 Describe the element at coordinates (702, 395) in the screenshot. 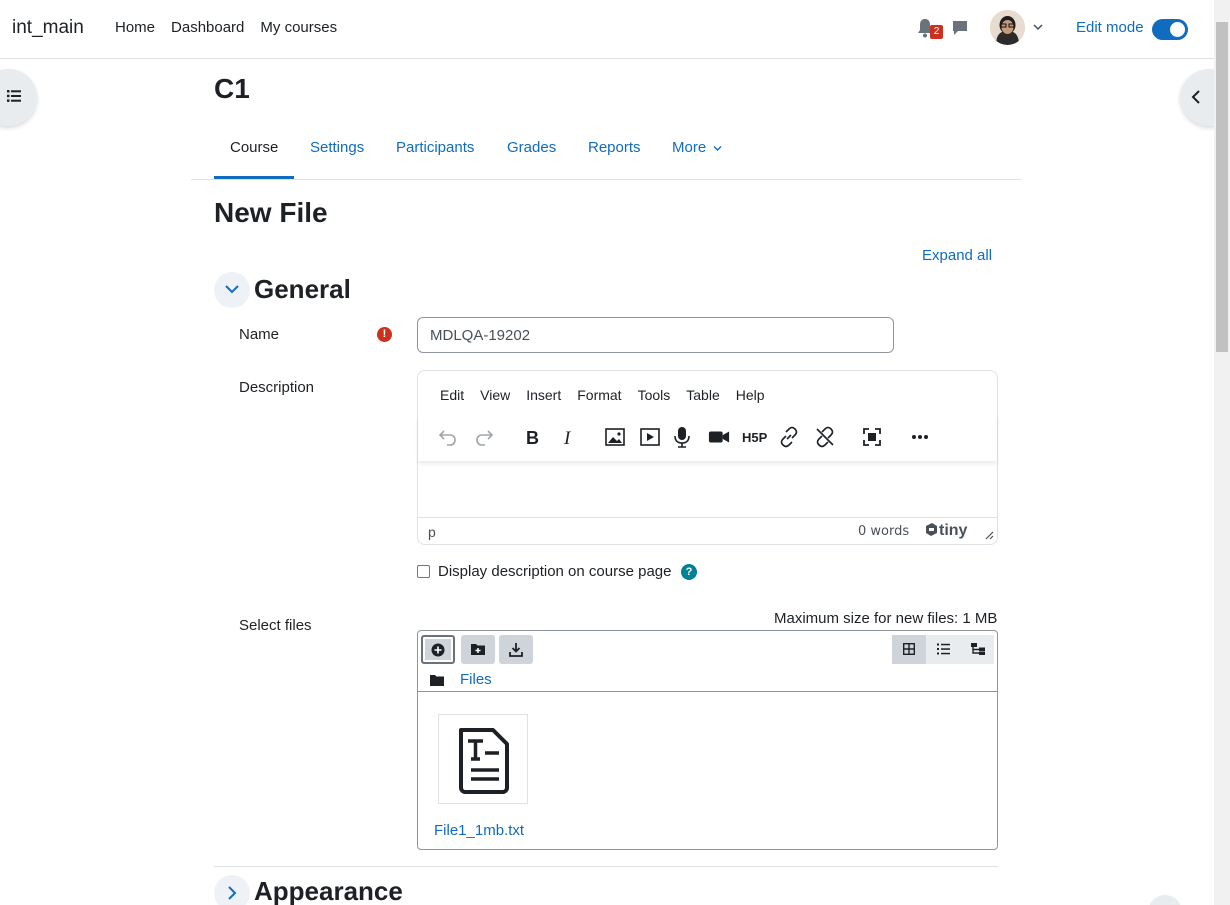

I see `menu-table: Table` at that location.